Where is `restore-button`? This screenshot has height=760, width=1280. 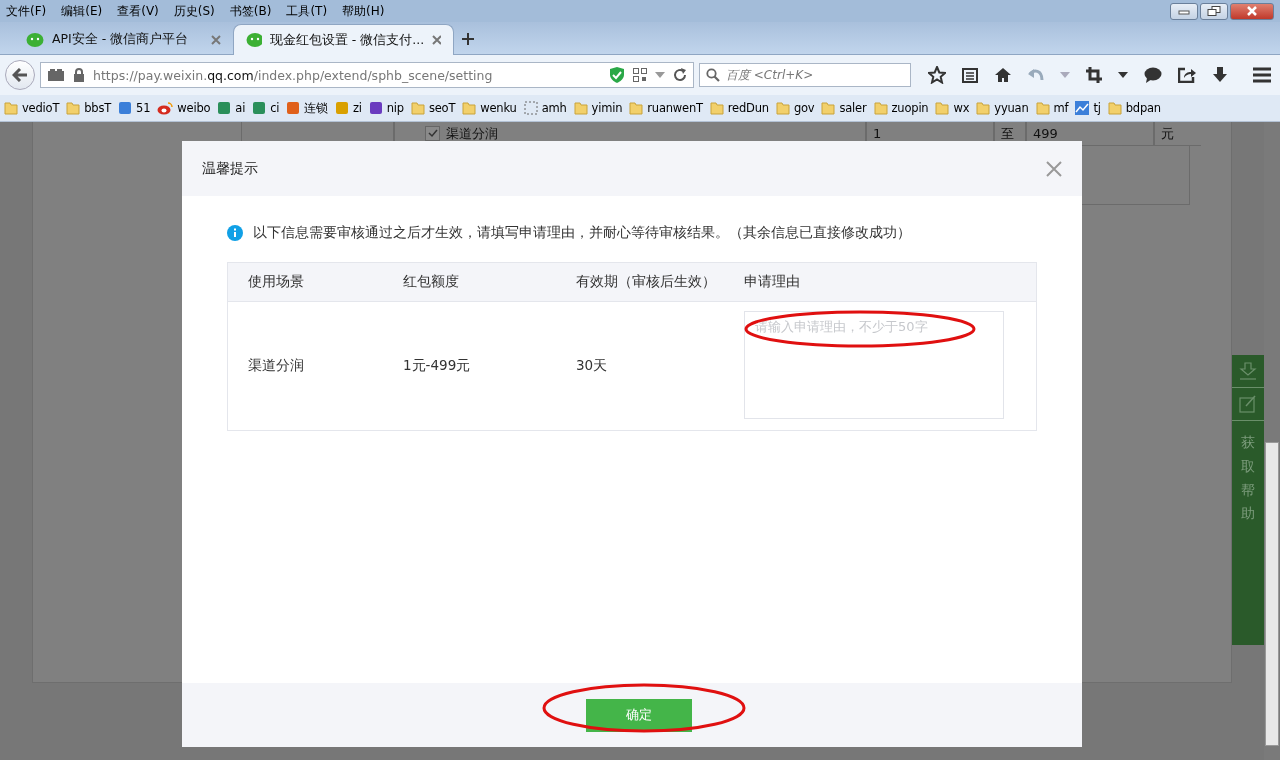 restore-button is located at coordinates (1214, 11).